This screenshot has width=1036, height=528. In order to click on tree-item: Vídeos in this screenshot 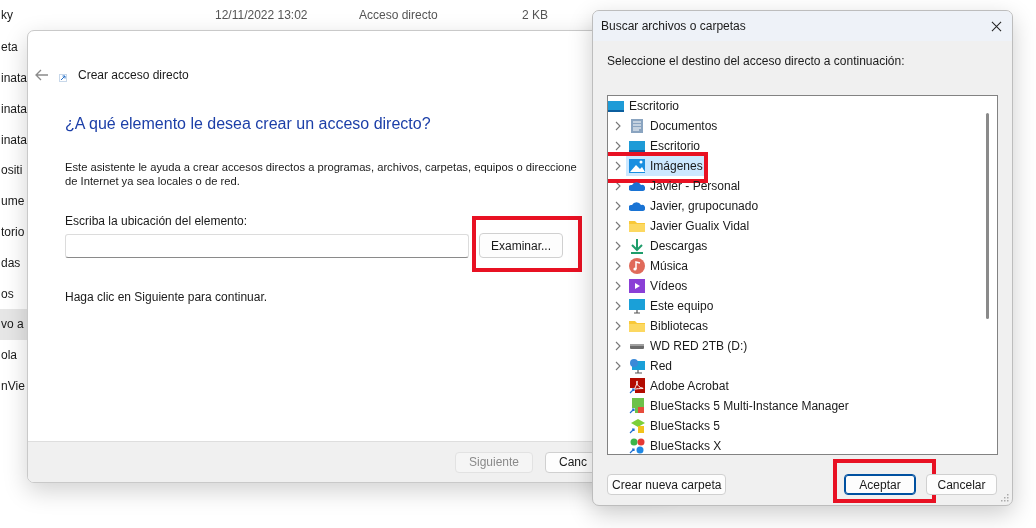, I will do `click(658, 286)`.